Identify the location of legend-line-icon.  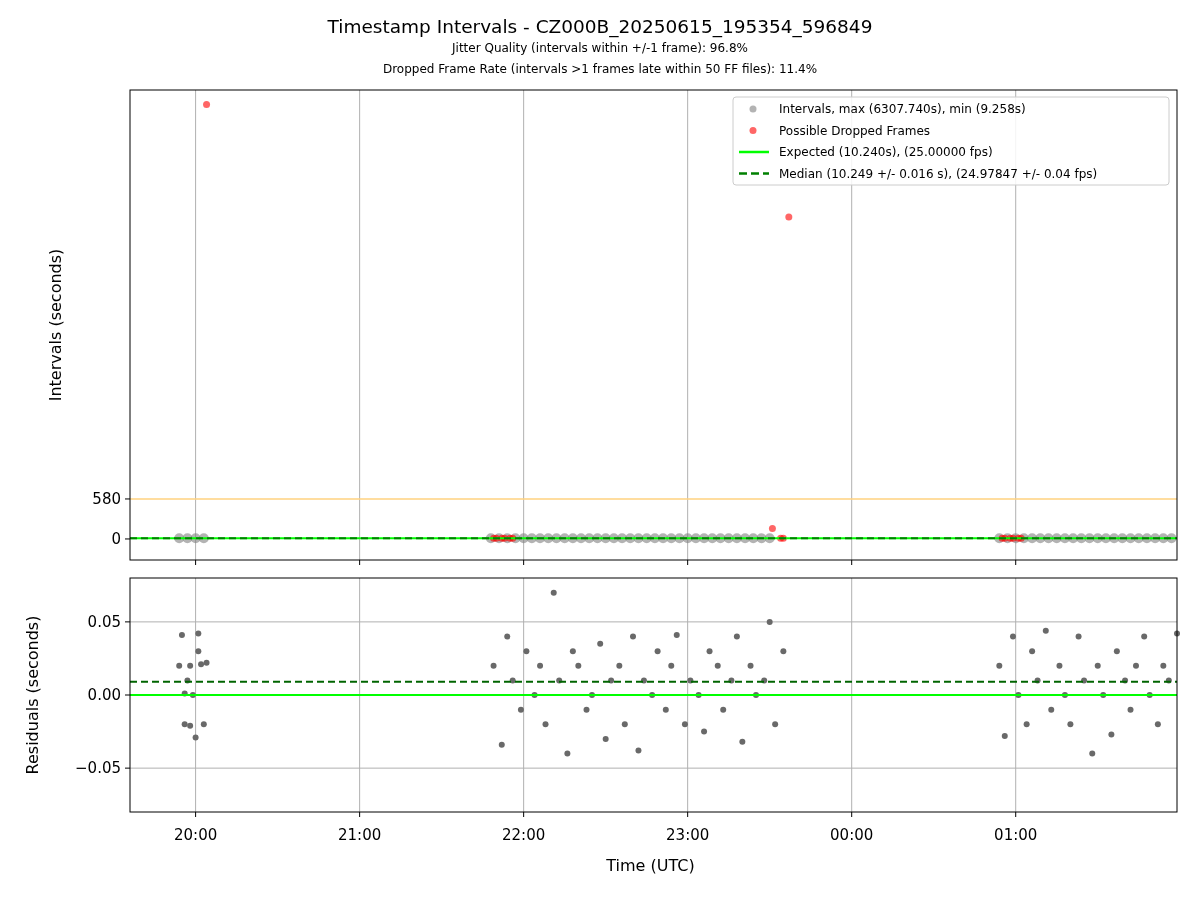
(754, 152).